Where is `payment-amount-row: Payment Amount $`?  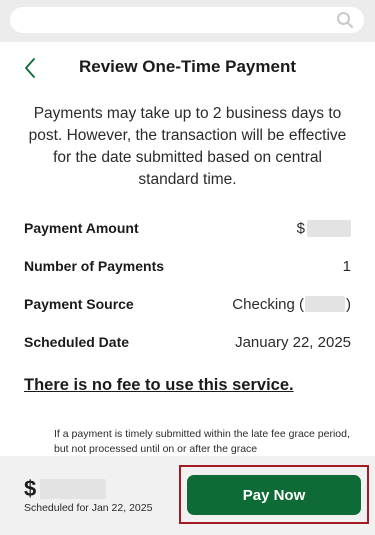 payment-amount-row: Payment Amount $ is located at coordinates (187, 228).